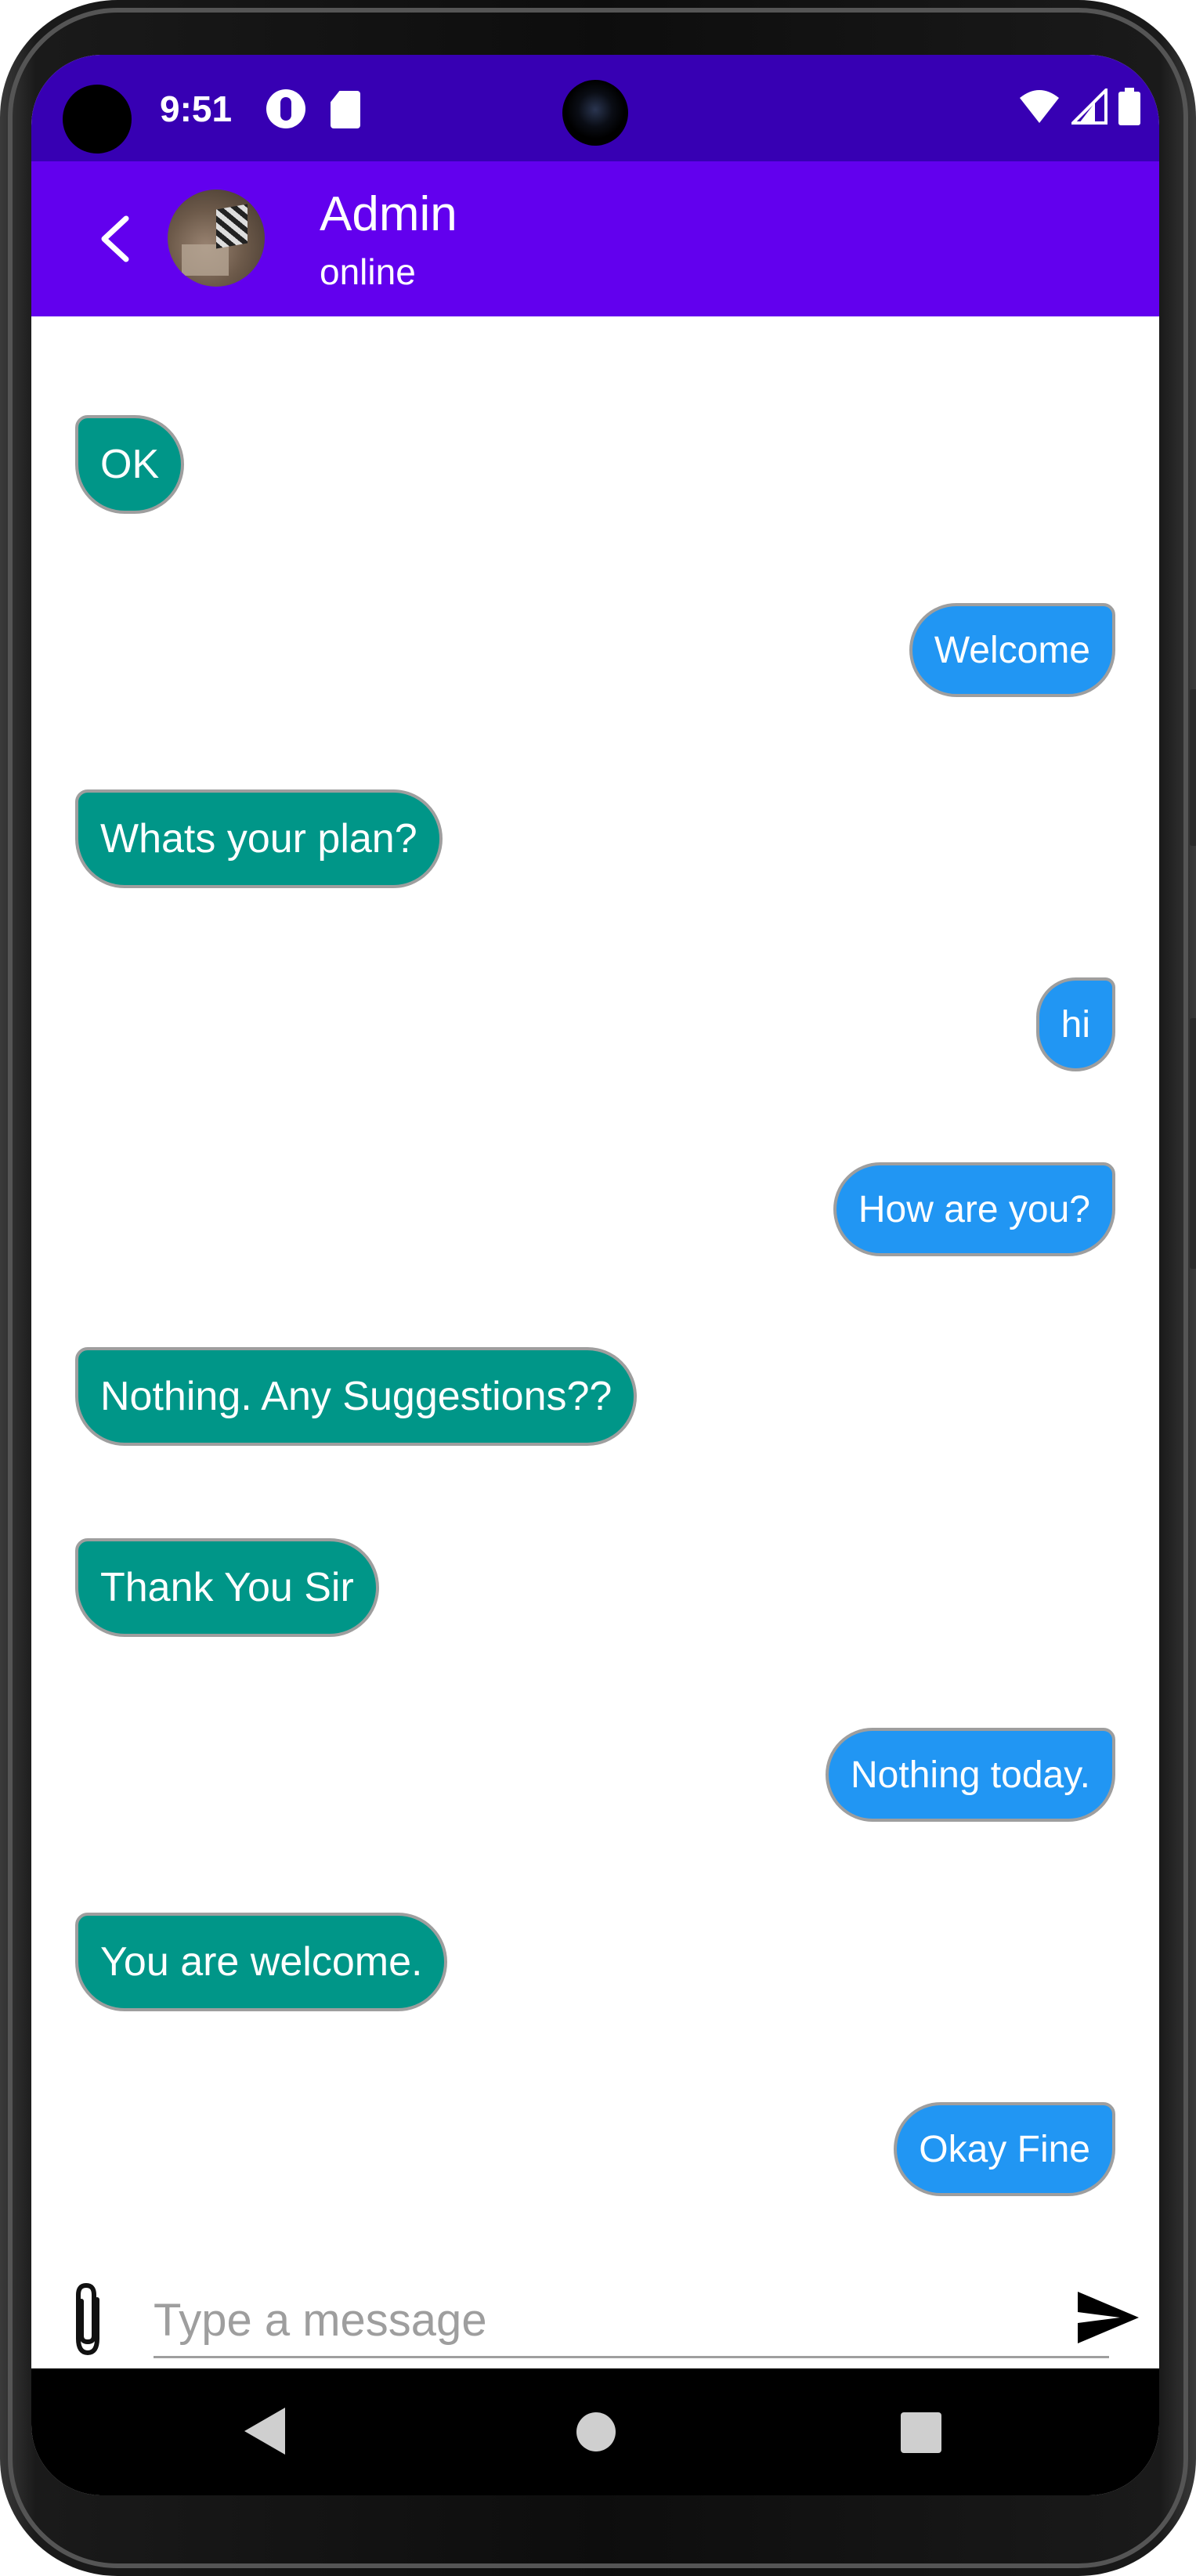 The image size is (1196, 2576). I want to click on nav-recents-icon, so click(921, 2432).